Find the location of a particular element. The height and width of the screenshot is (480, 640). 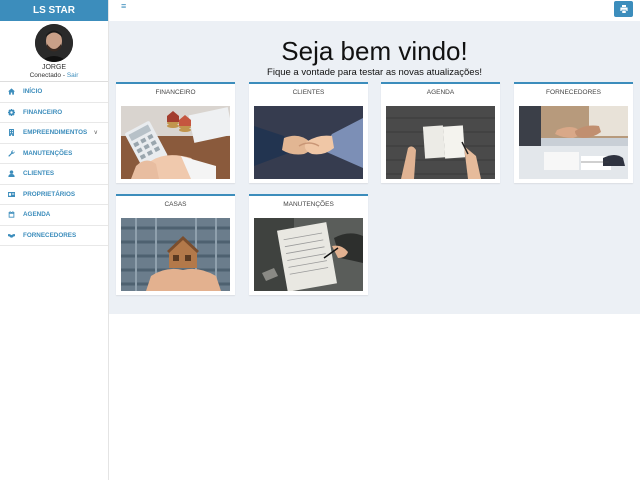

wrench-icon is located at coordinates (14, 153).